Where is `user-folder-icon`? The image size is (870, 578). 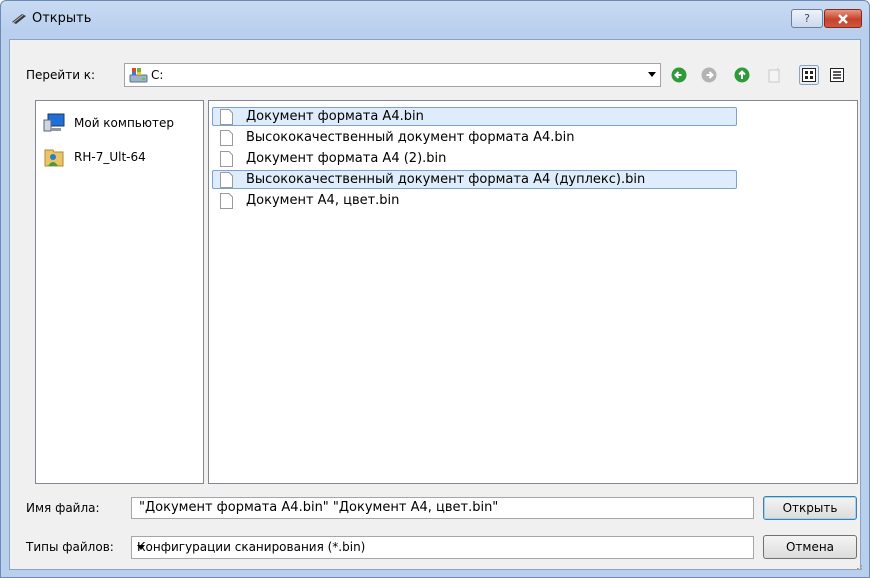 user-folder-icon is located at coordinates (54, 158).